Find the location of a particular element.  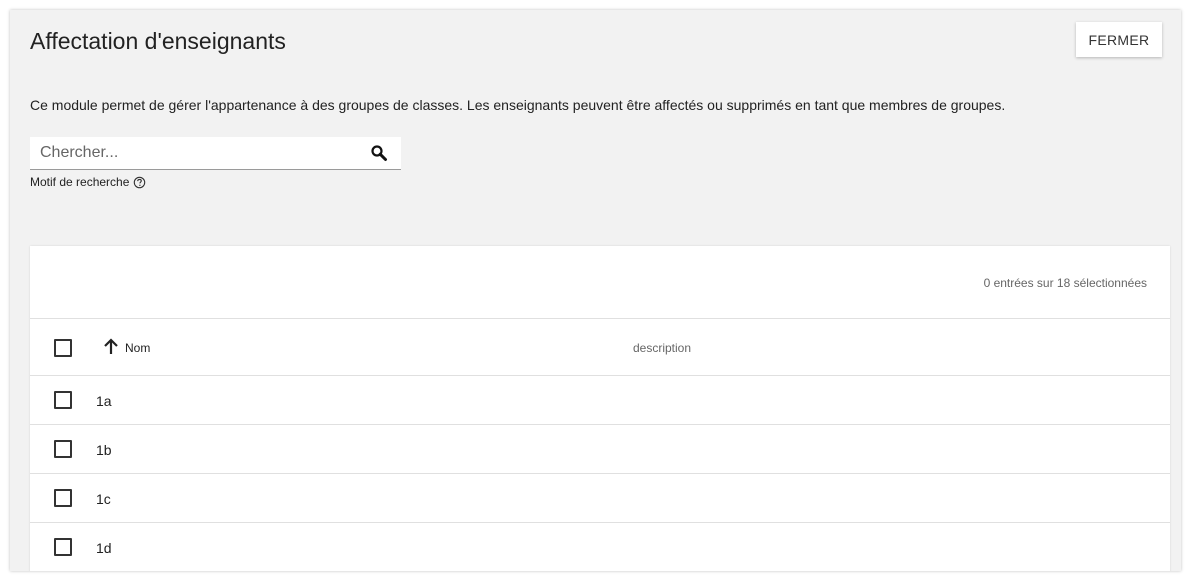

row-name: 1c is located at coordinates (103, 499).